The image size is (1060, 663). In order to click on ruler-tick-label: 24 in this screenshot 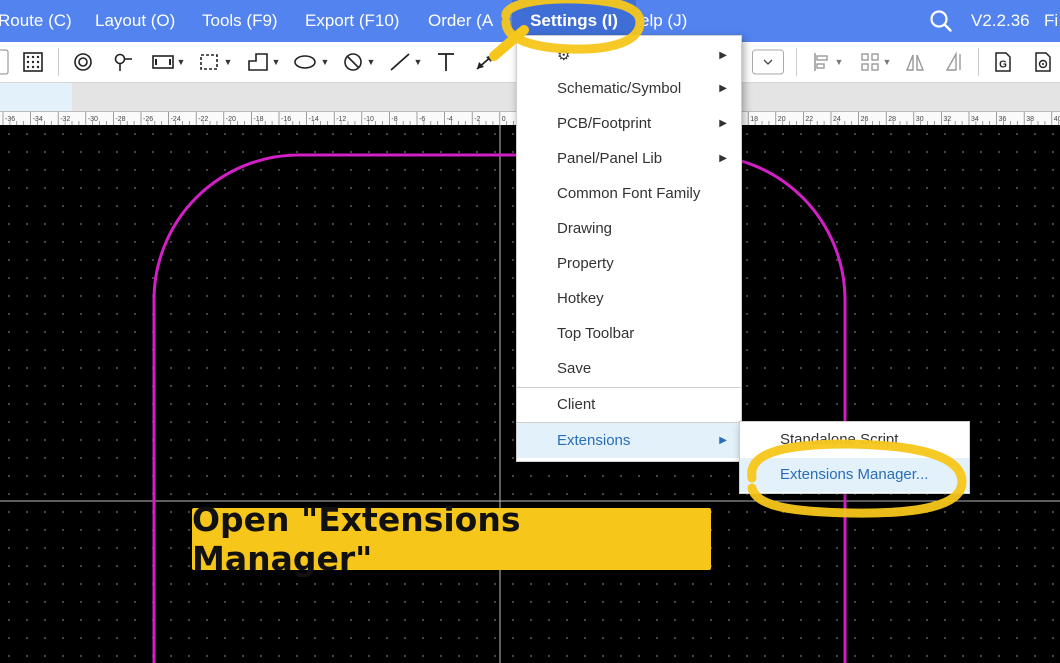, I will do `click(837, 119)`.